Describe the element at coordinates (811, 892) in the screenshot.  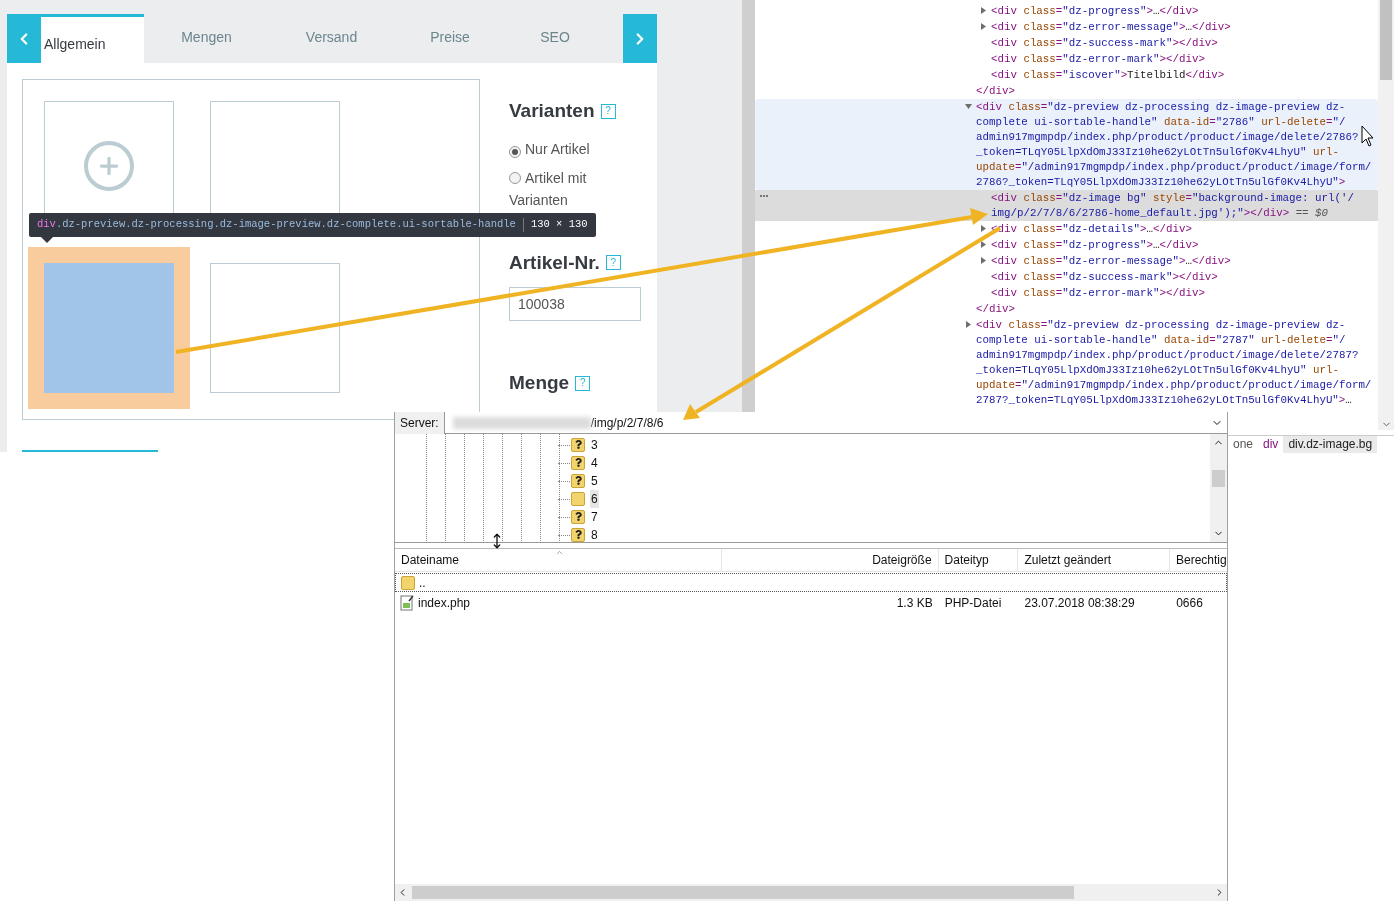
I see `horizontal-scrollbar` at that location.